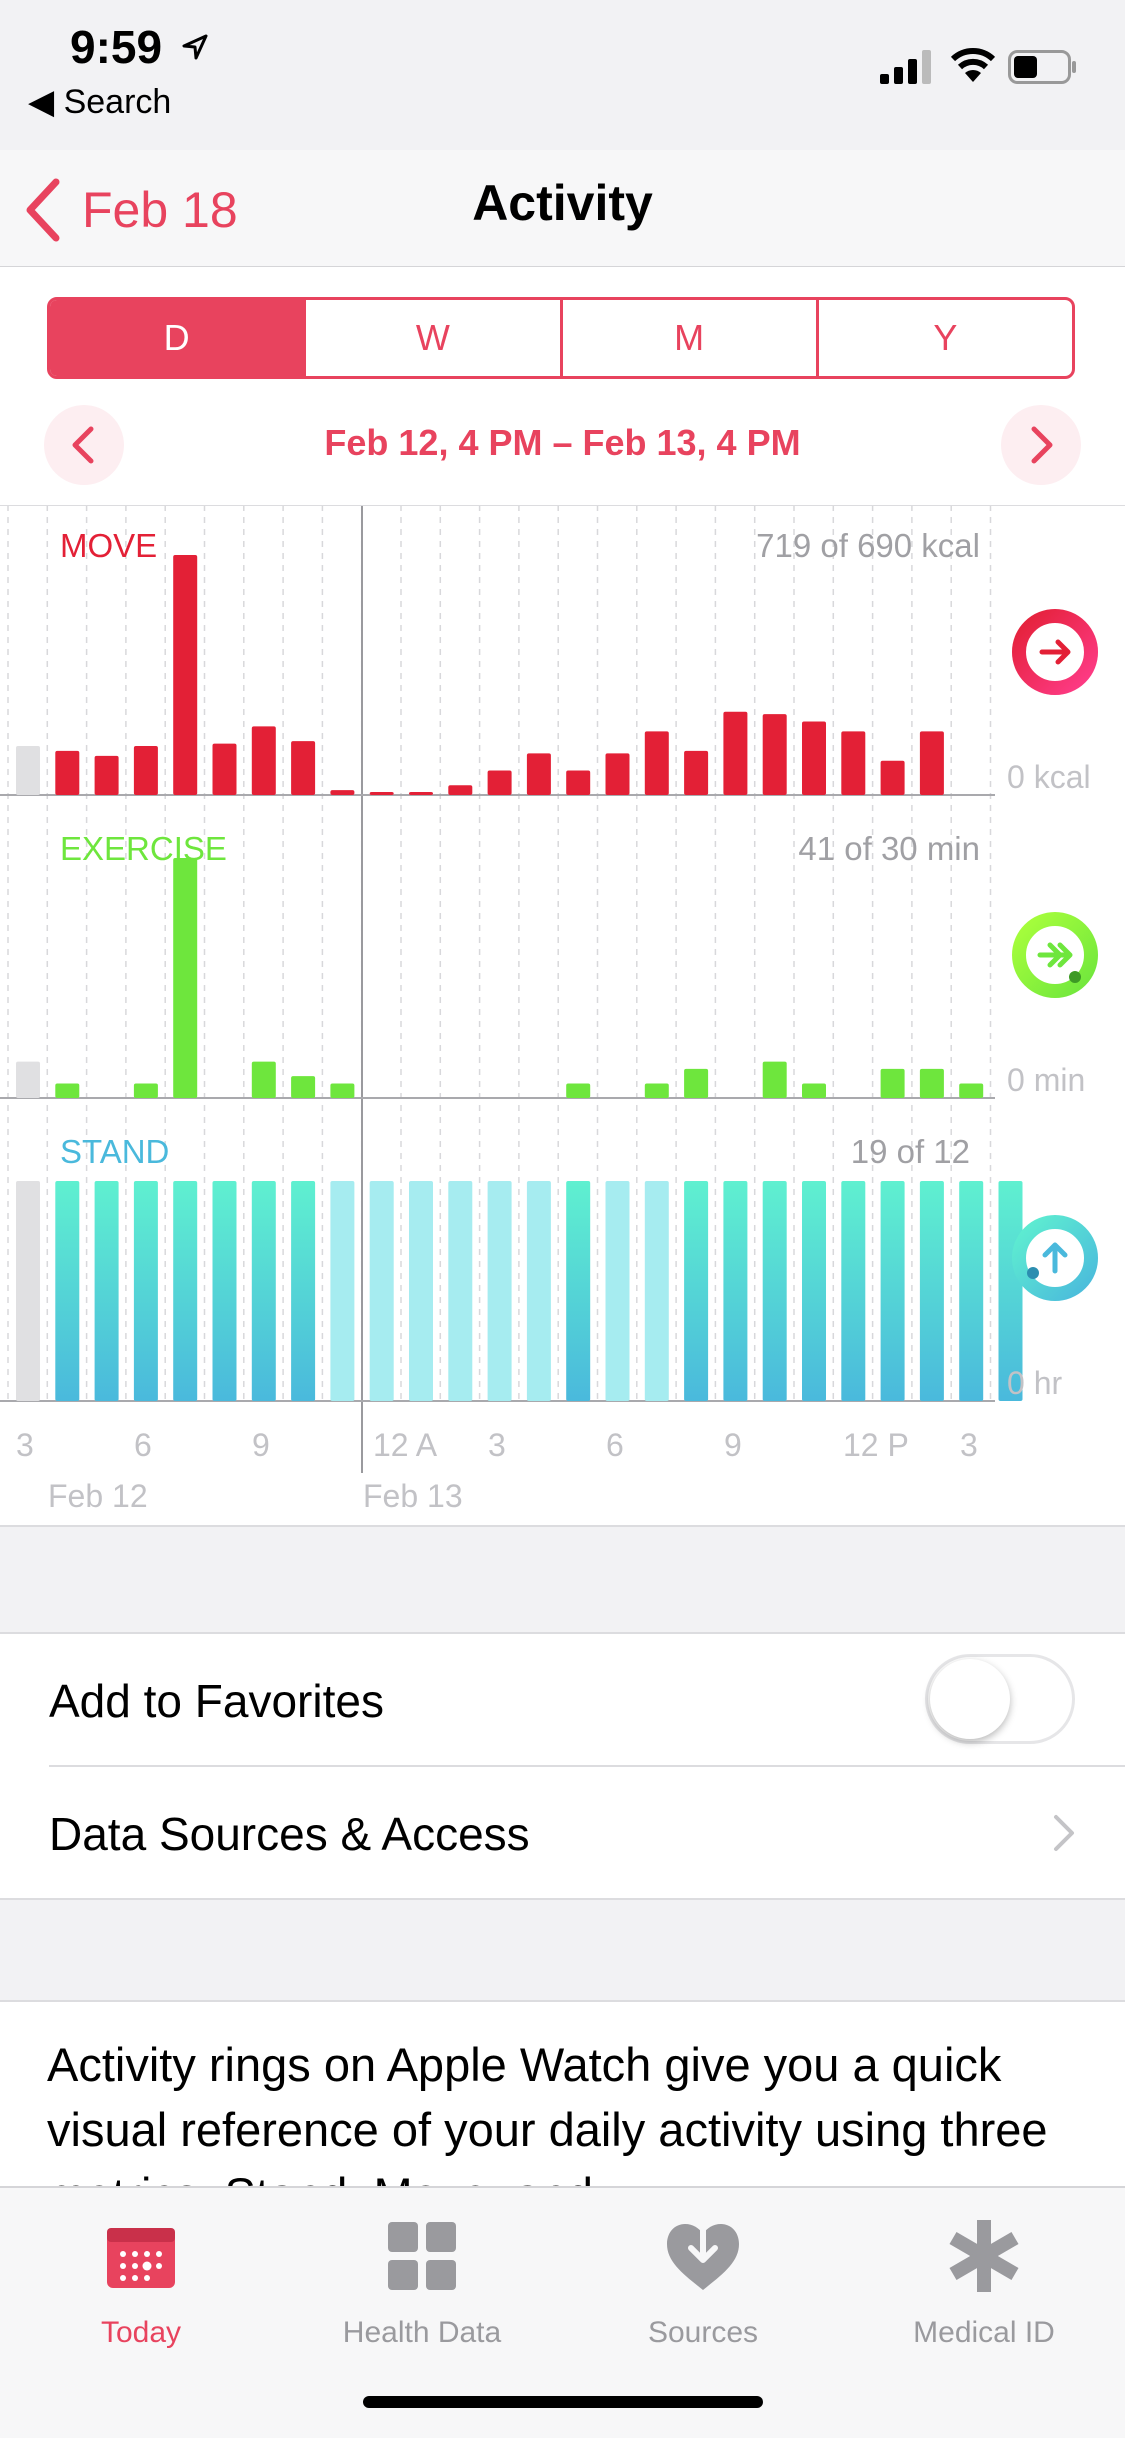  Describe the element at coordinates (615, 1445) in the screenshot. I see `x-tick-label: 6` at that location.